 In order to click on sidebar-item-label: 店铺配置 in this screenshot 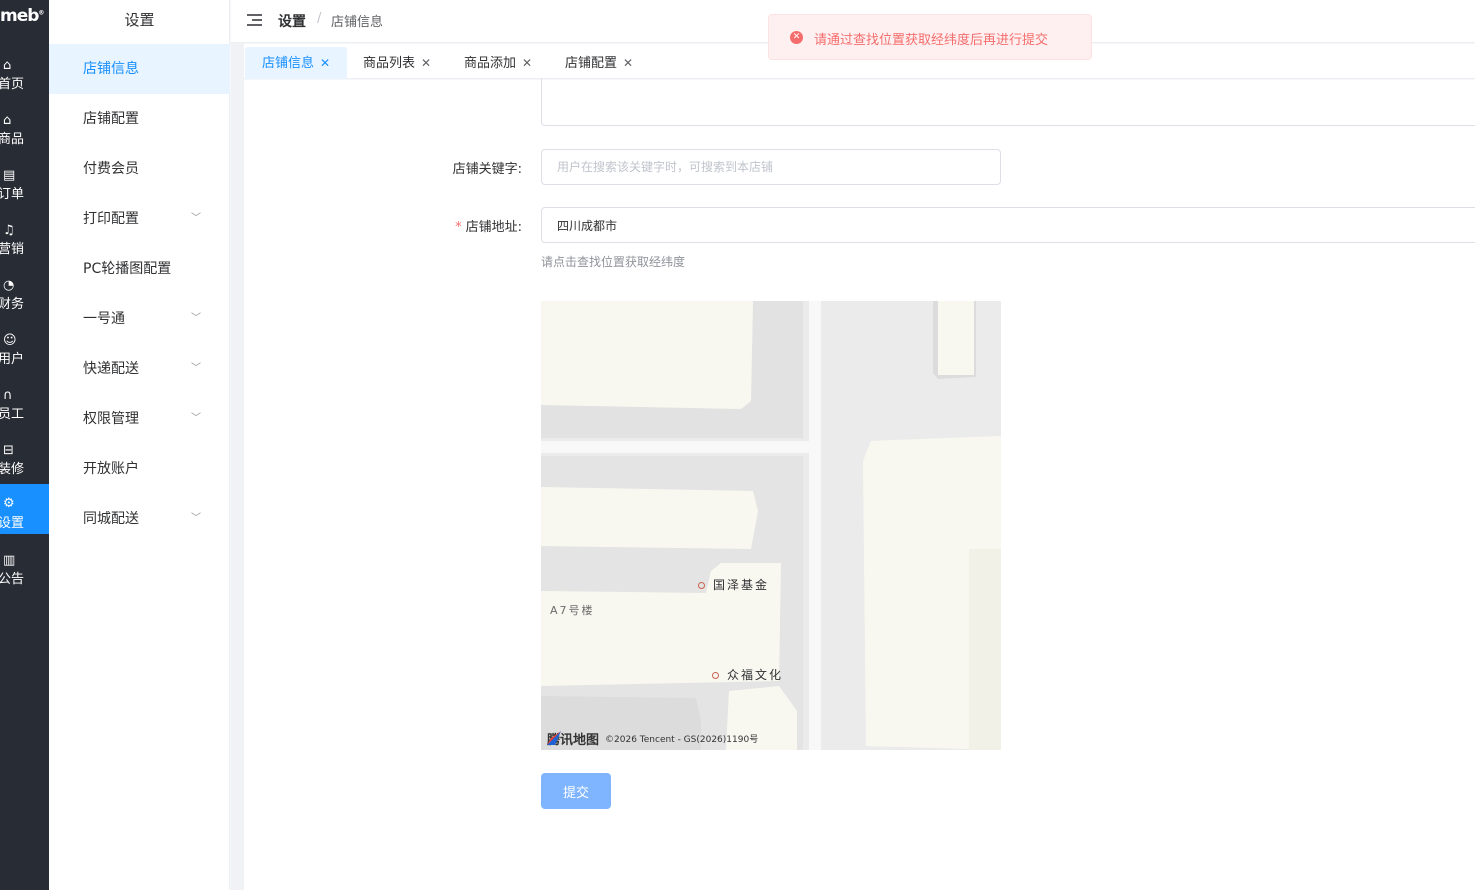, I will do `click(111, 119)`.